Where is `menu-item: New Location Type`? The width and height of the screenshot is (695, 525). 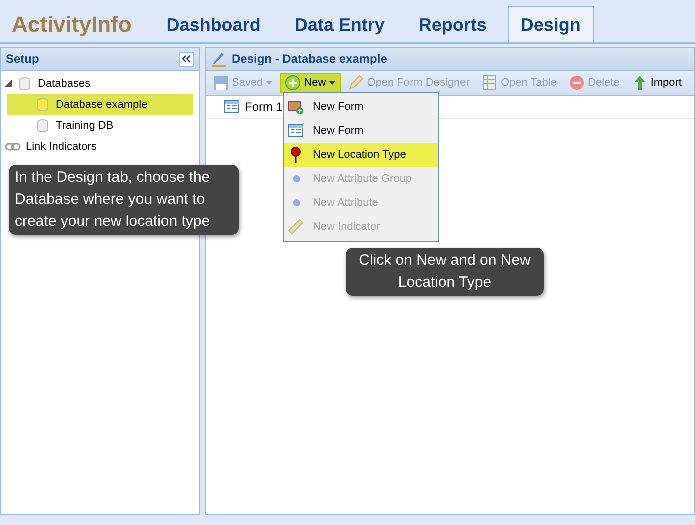
menu-item: New Location Type is located at coordinates (361, 155).